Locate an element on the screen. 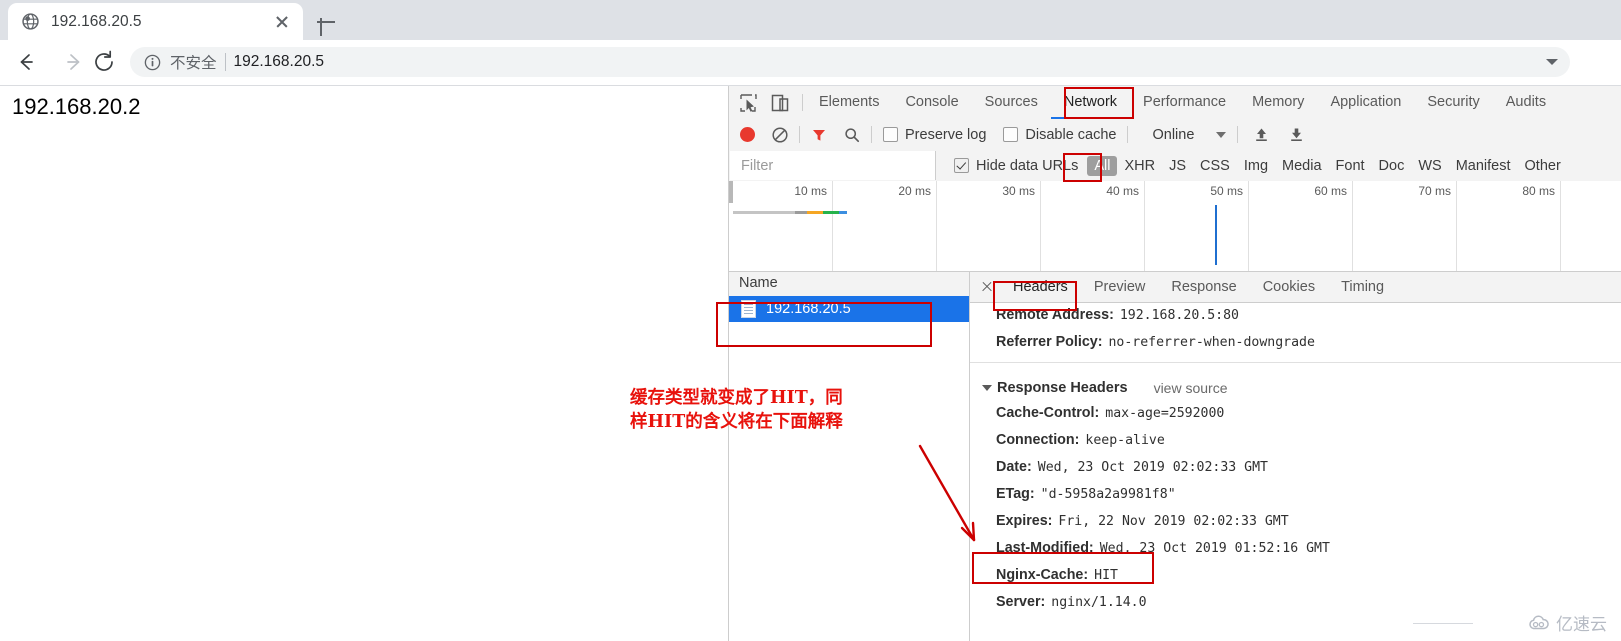  header-value: "d-5958a2a9981f8" is located at coordinates (1108, 494).